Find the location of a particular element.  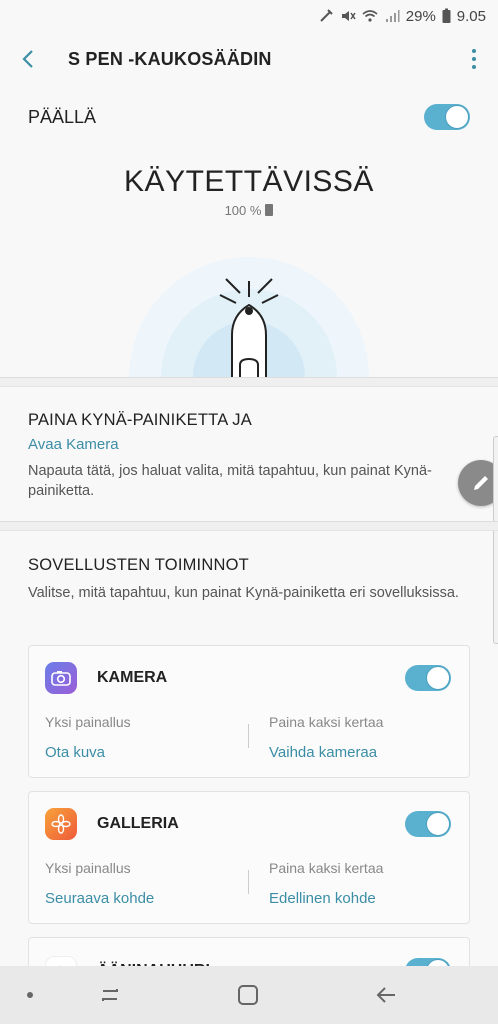

more-vert-icon is located at coordinates (474, 51).